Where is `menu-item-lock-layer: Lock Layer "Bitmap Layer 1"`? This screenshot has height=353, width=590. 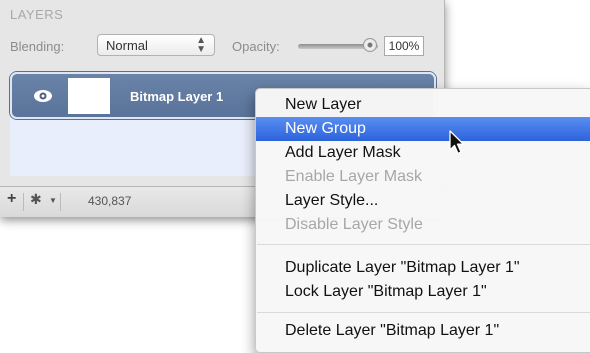 menu-item-lock-layer: Lock Layer "Bitmap Layer 1" is located at coordinates (423, 292).